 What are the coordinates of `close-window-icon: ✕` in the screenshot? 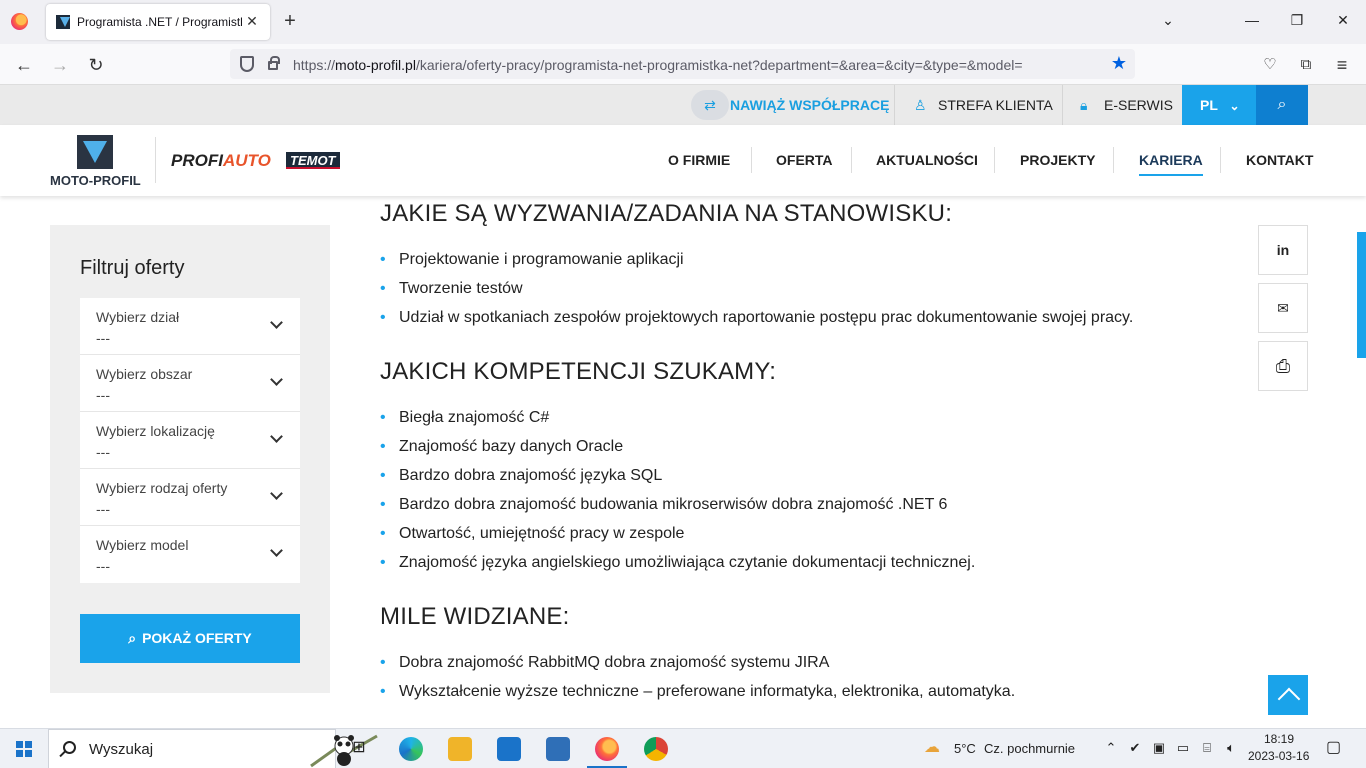 It's located at (1343, 20).